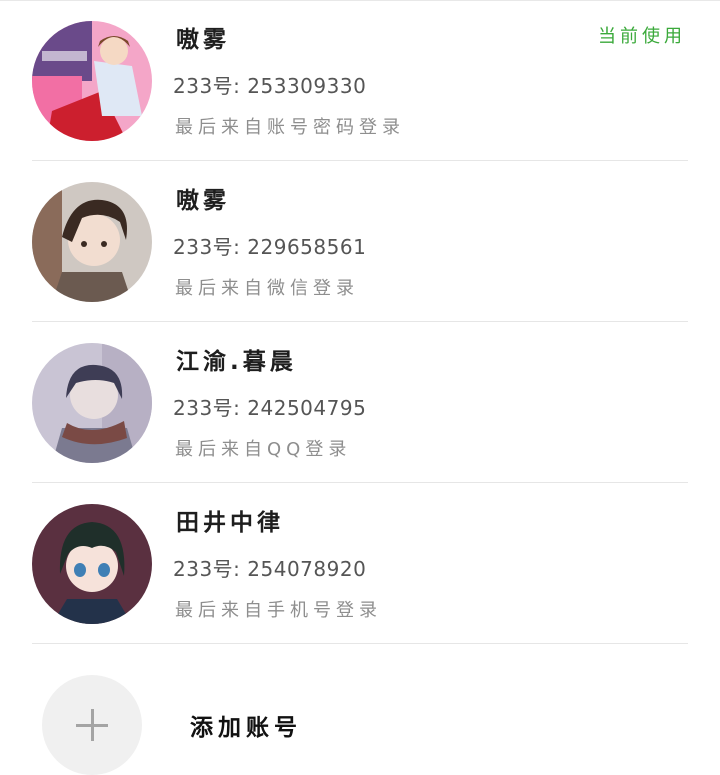 The width and height of the screenshot is (720, 775). I want to click on account-name: 江渝.暮晨, so click(236, 362).